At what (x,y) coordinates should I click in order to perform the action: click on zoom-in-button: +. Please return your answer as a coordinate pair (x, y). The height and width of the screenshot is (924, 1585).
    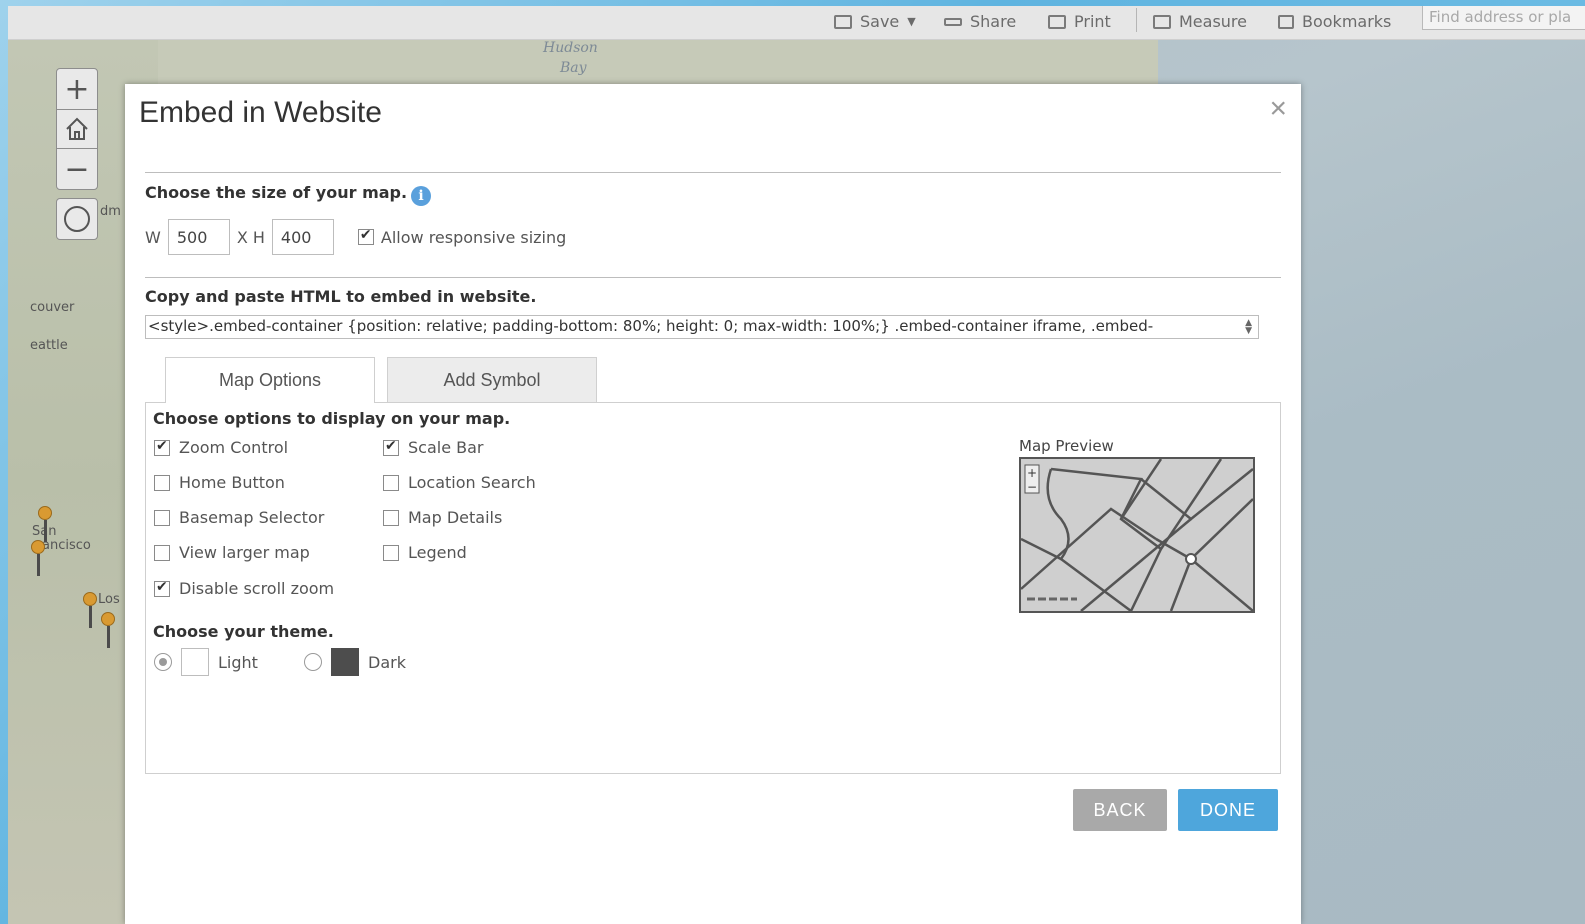
    Looking at the image, I should click on (77, 89).